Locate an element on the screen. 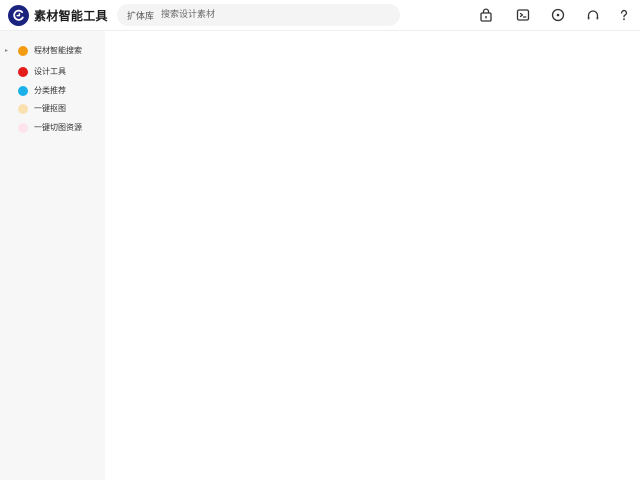 Image resolution: width=640 pixels, height=480 pixels. help-icon is located at coordinates (624, 15).